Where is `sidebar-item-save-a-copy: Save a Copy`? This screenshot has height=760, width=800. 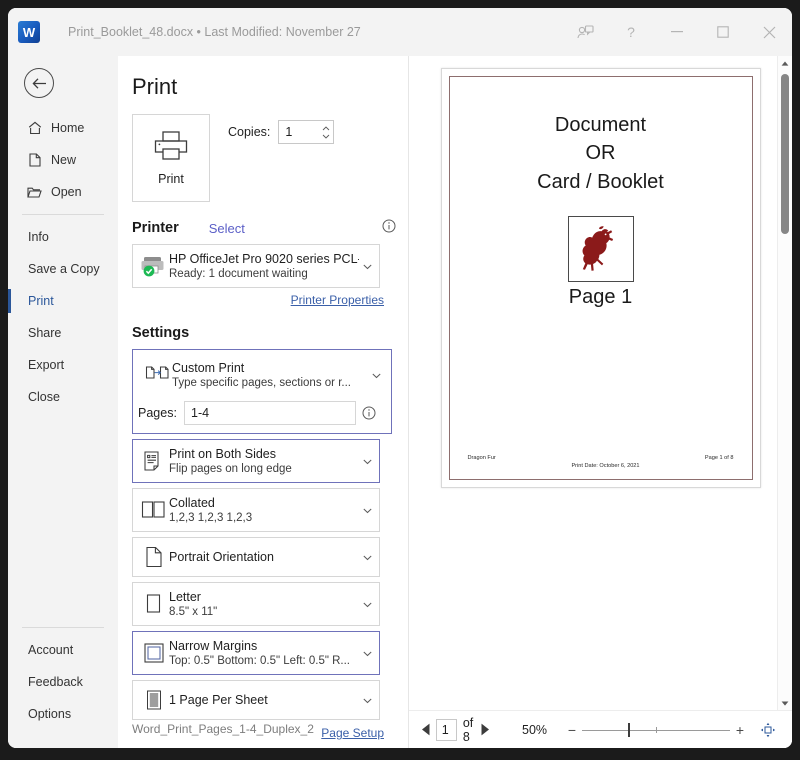 sidebar-item-save-a-copy: Save a Copy is located at coordinates (63, 269).